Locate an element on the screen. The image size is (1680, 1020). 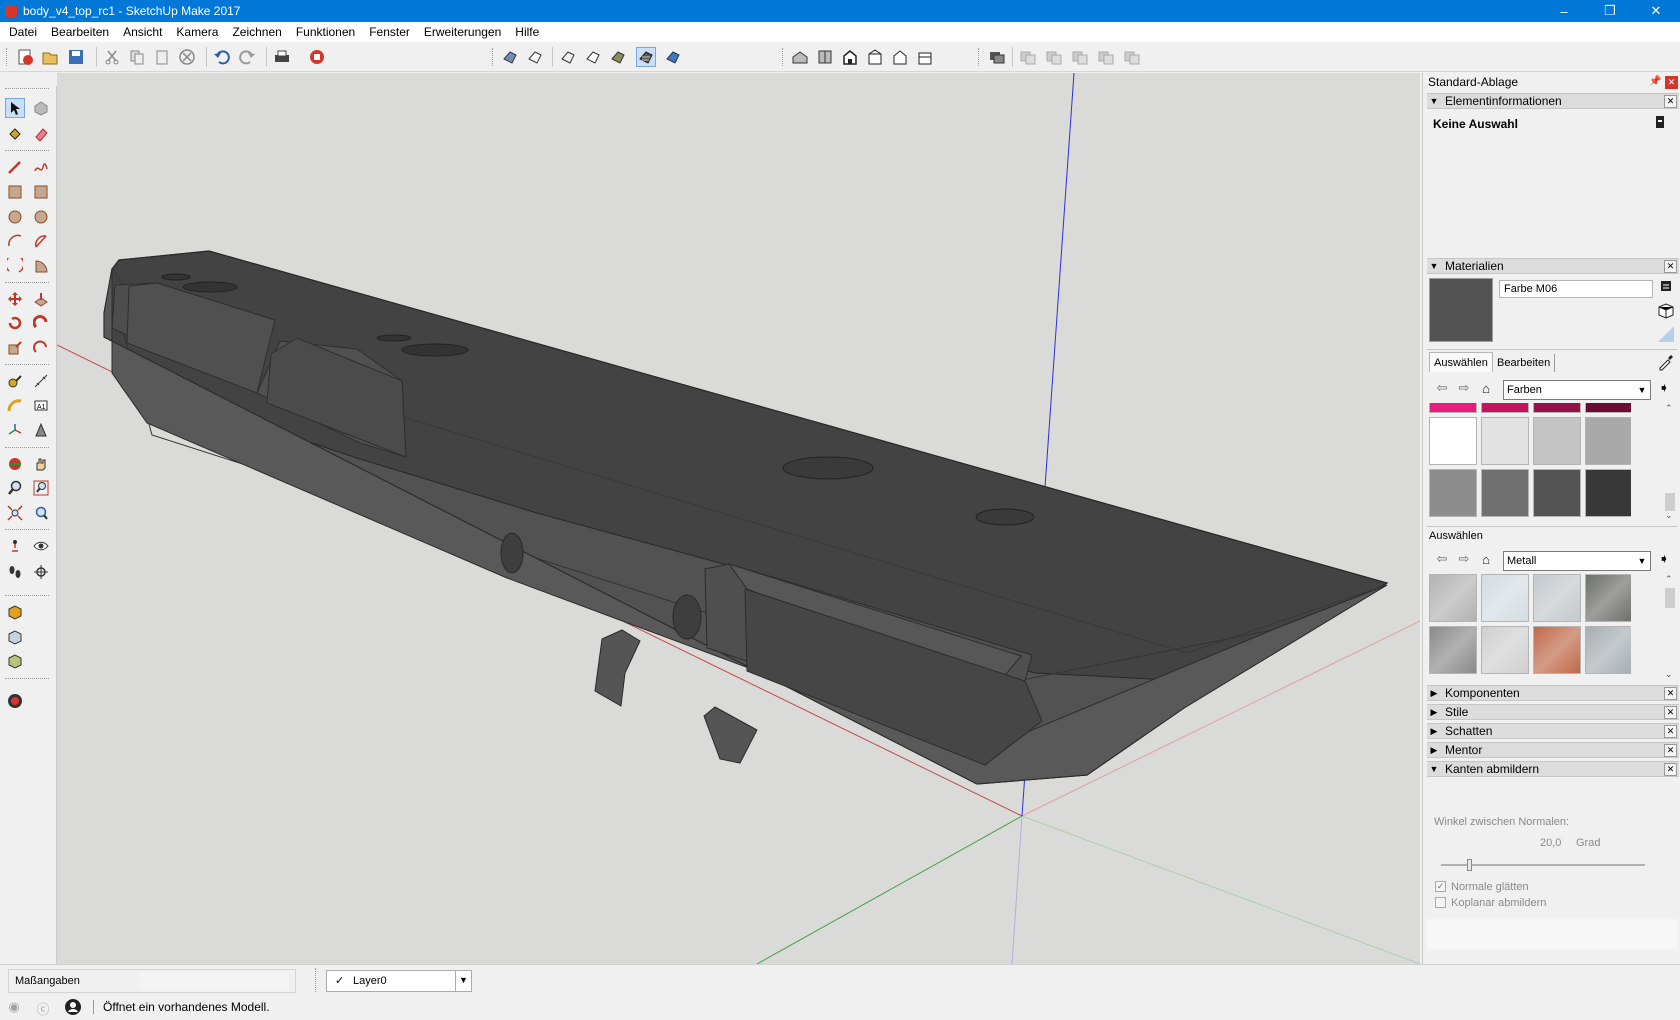
toolbar-grip is located at coordinates (7, 57).